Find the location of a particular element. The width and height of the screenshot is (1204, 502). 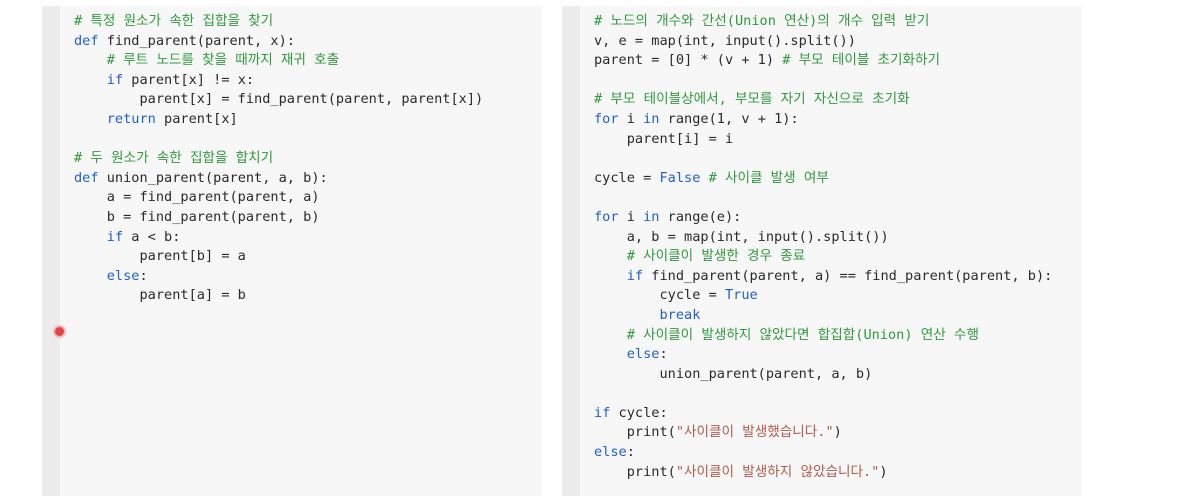

code-line: # 사이클이 발생하지 않았다면 합집합(Union) 연산 수행 is located at coordinates (823, 336).